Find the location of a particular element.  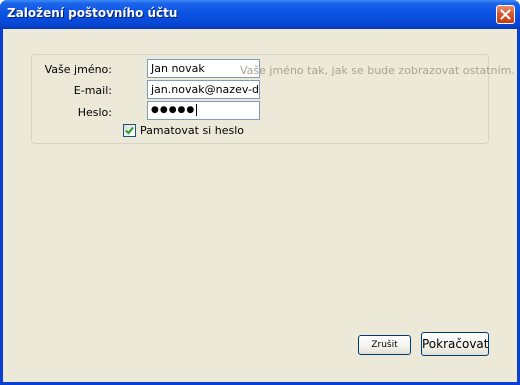

remember-password-checkbox is located at coordinates (129, 130).